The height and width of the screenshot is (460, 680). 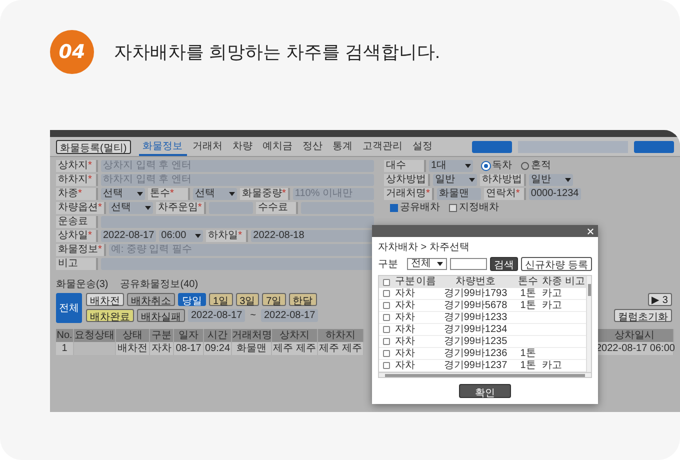 I want to click on dropdown: 전체, so click(x=427, y=264).